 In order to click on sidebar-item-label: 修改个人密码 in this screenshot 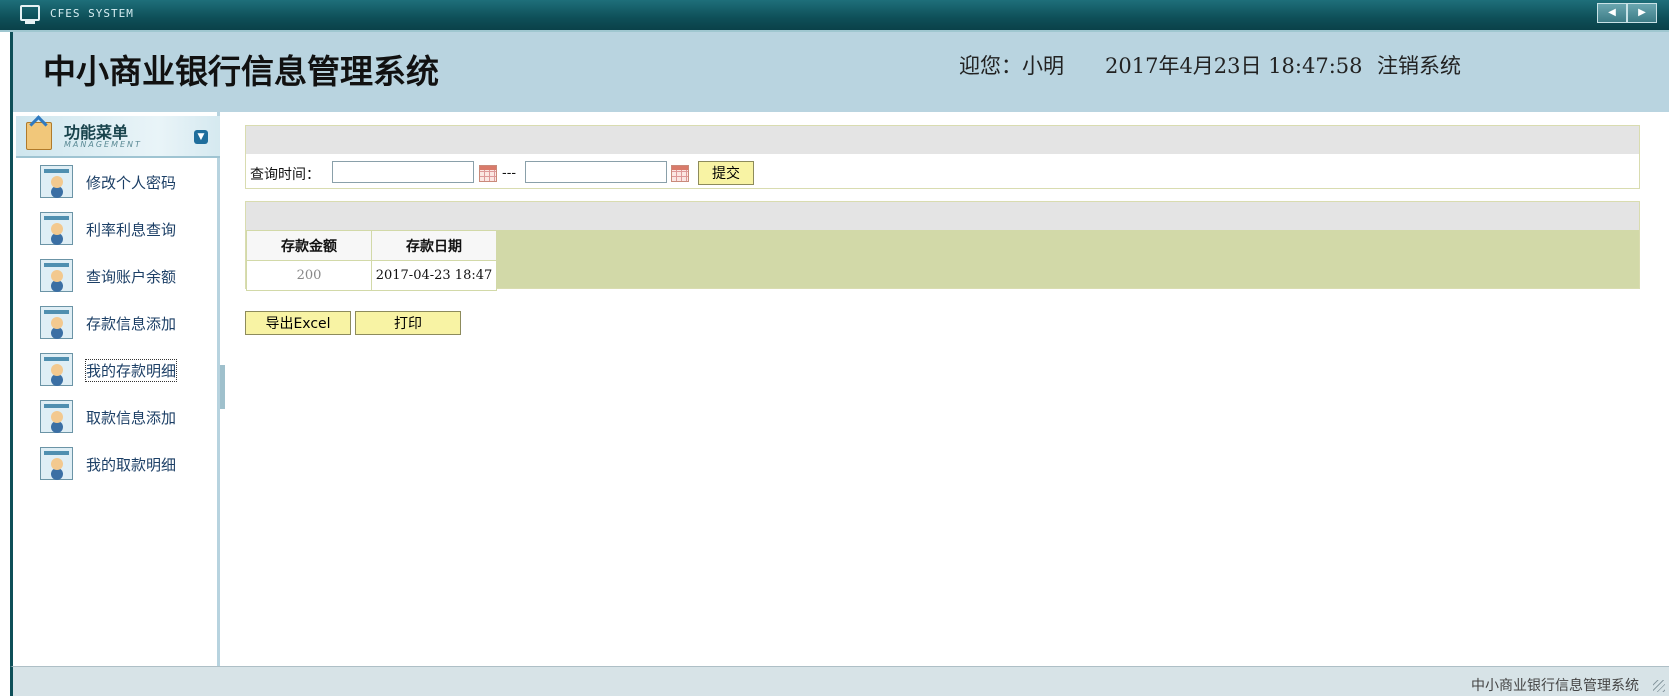, I will do `click(131, 183)`.